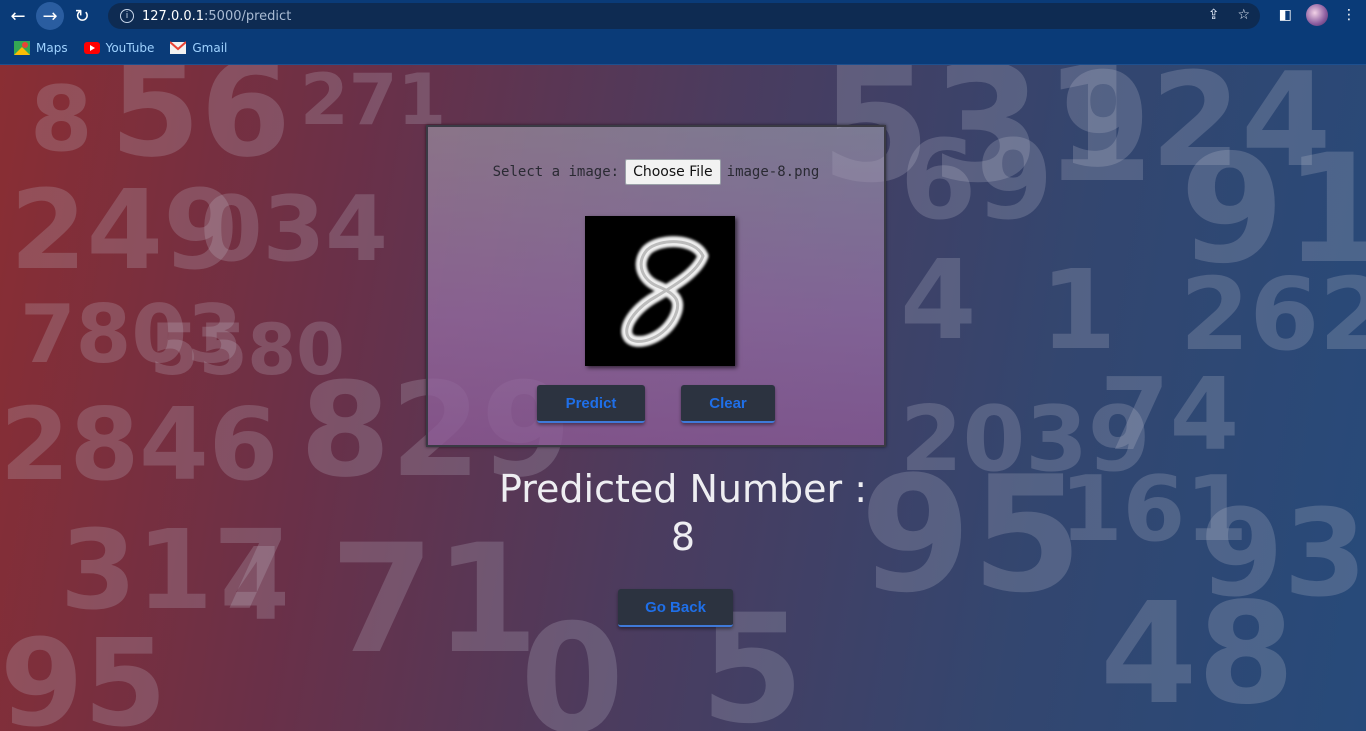  What do you see at coordinates (673, 172) in the screenshot?
I see `choose-file-button: Choose File` at bounding box center [673, 172].